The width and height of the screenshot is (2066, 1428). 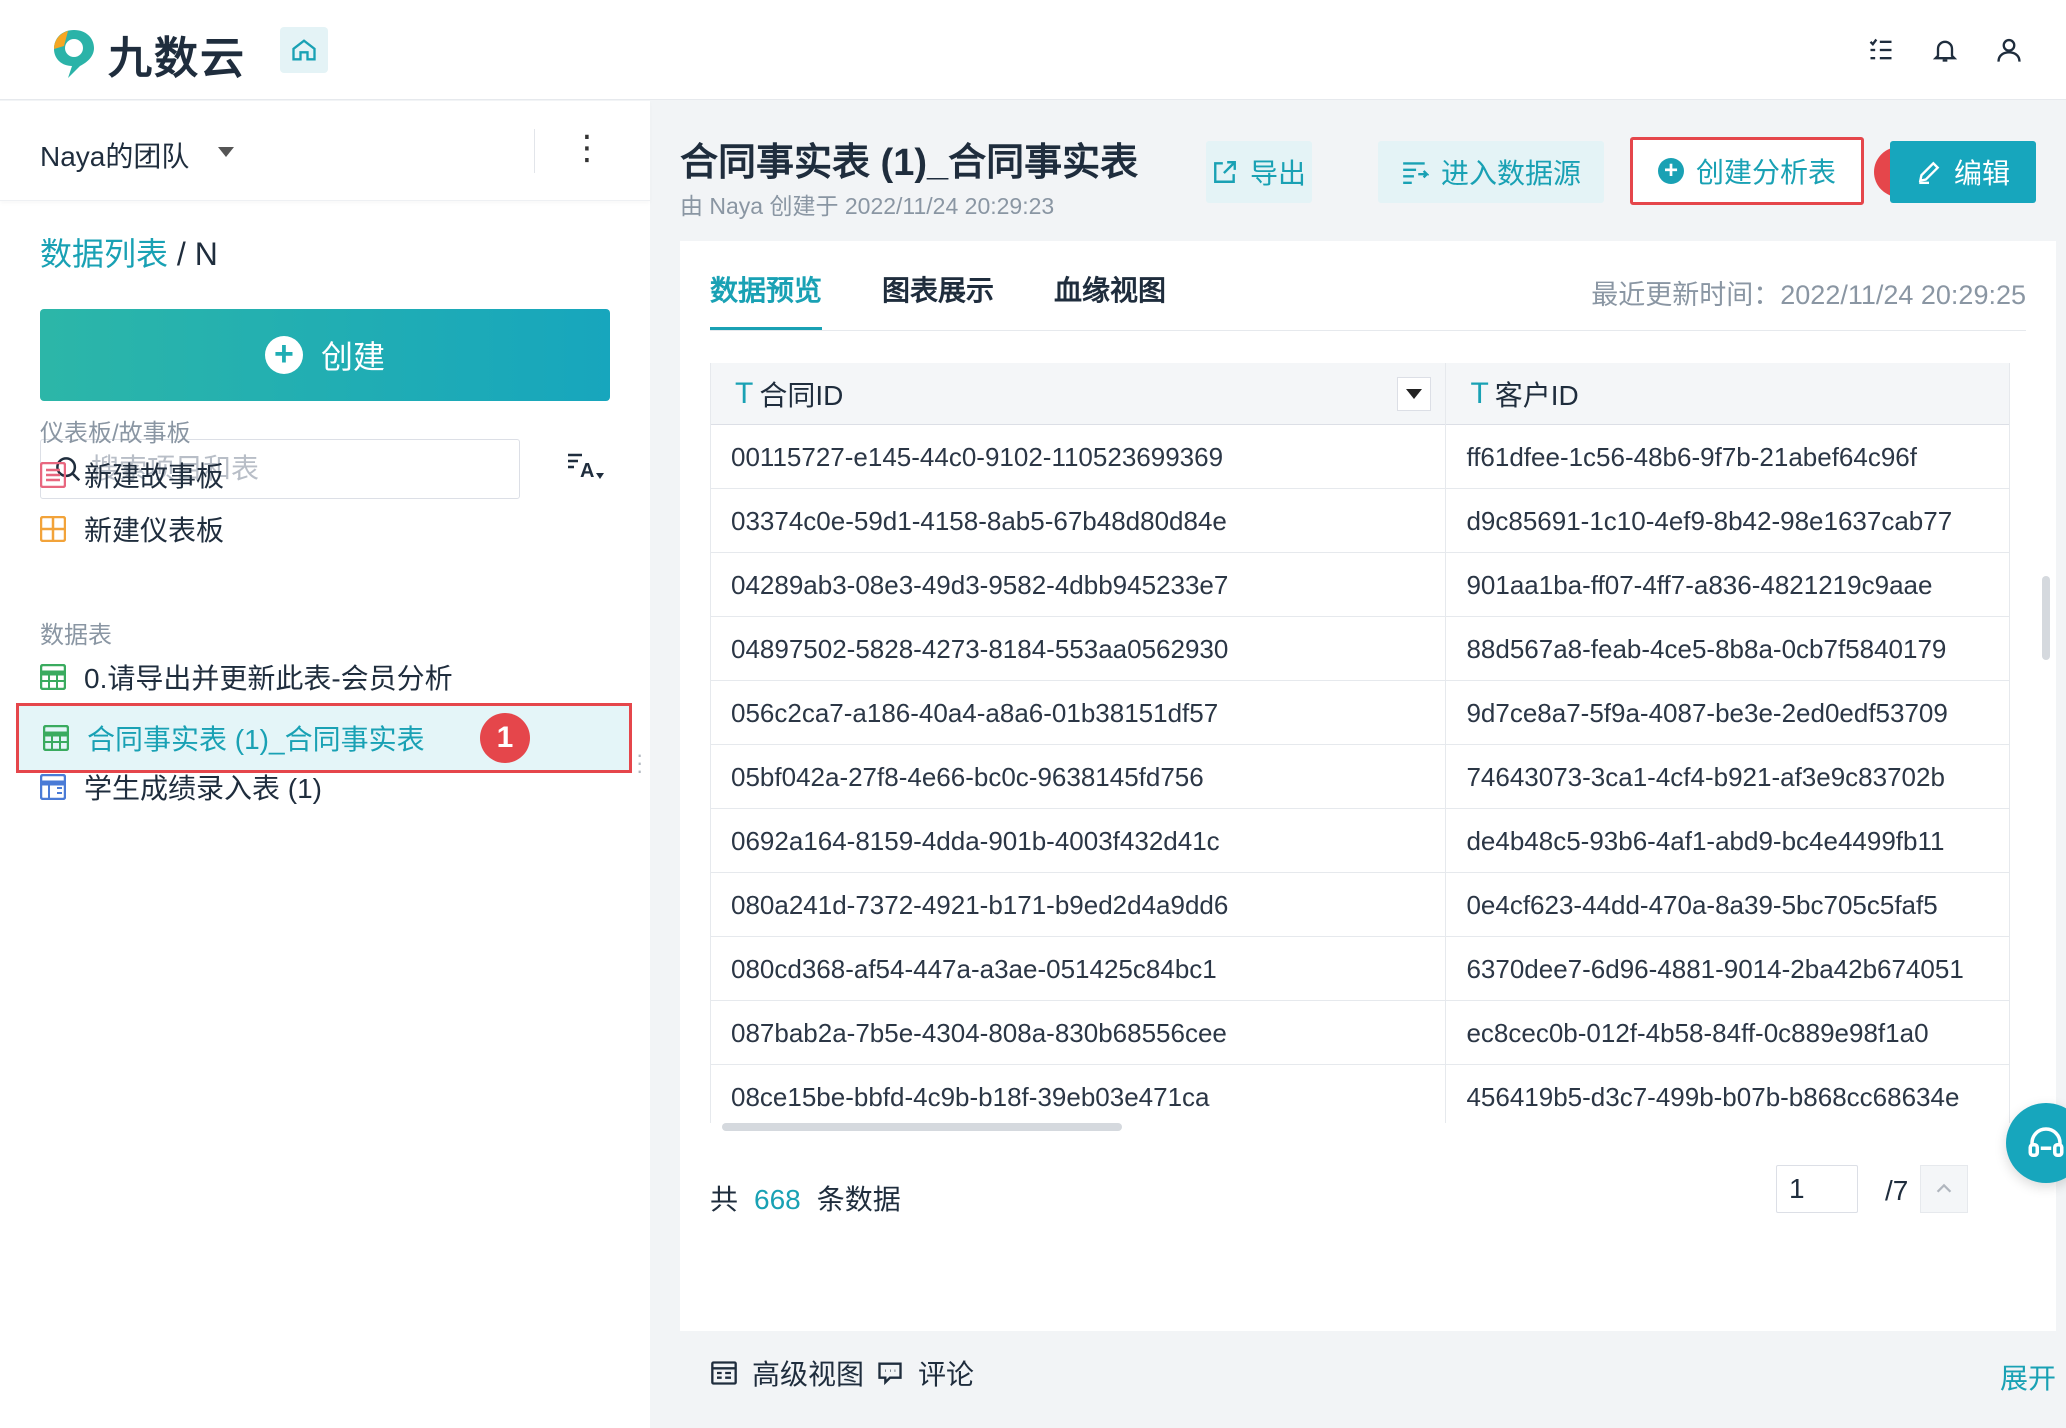 What do you see at coordinates (154, 476) in the screenshot?
I see `sidebar-item-label: 新建故事板` at bounding box center [154, 476].